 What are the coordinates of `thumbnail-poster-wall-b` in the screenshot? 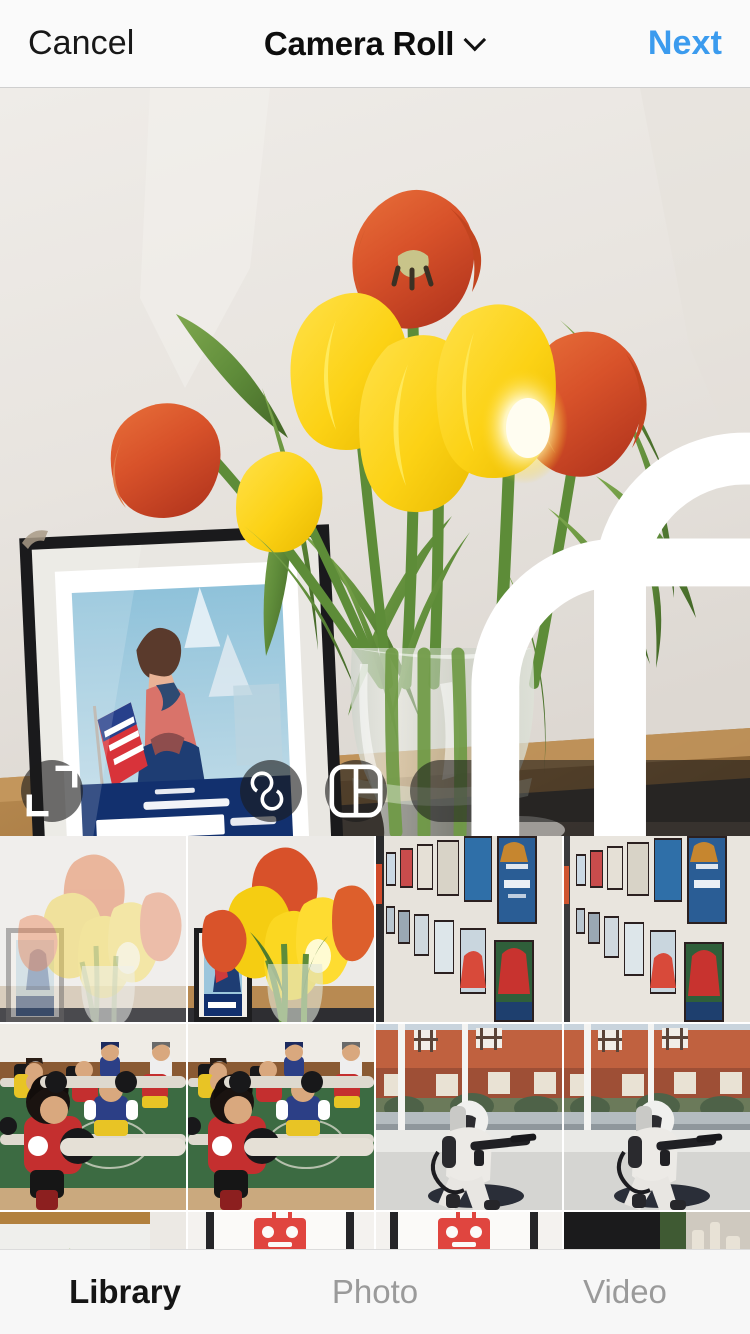 It's located at (657, 929).